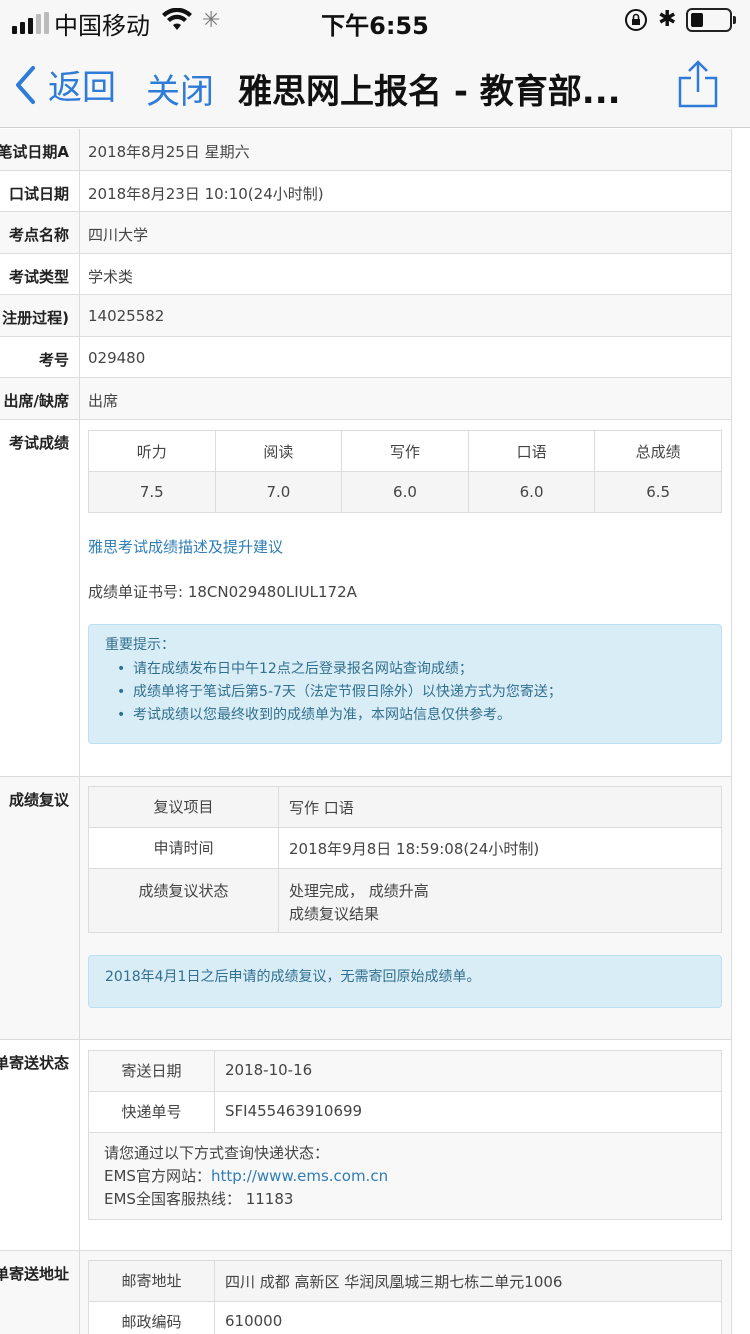  What do you see at coordinates (359, 891) in the screenshot?
I see `review-value: 处理完成， 成绩升高` at bounding box center [359, 891].